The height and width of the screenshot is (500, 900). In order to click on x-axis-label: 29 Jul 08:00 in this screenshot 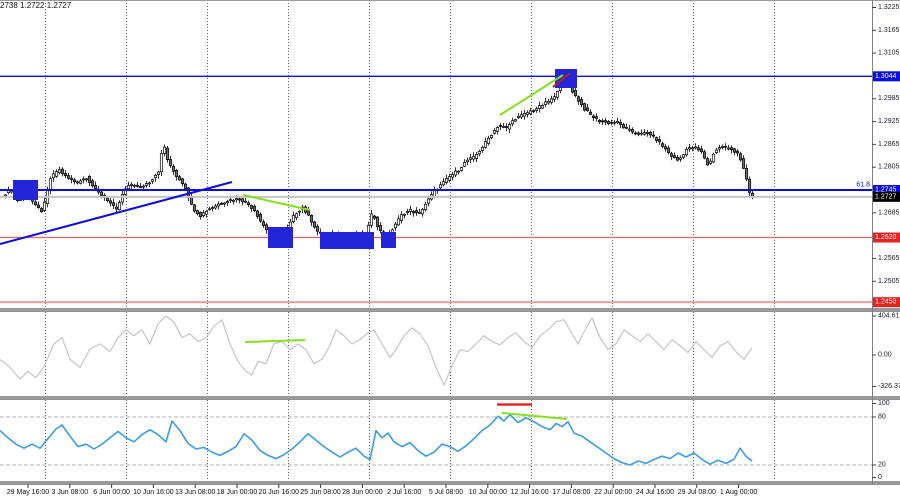, I will do `click(697, 492)`.